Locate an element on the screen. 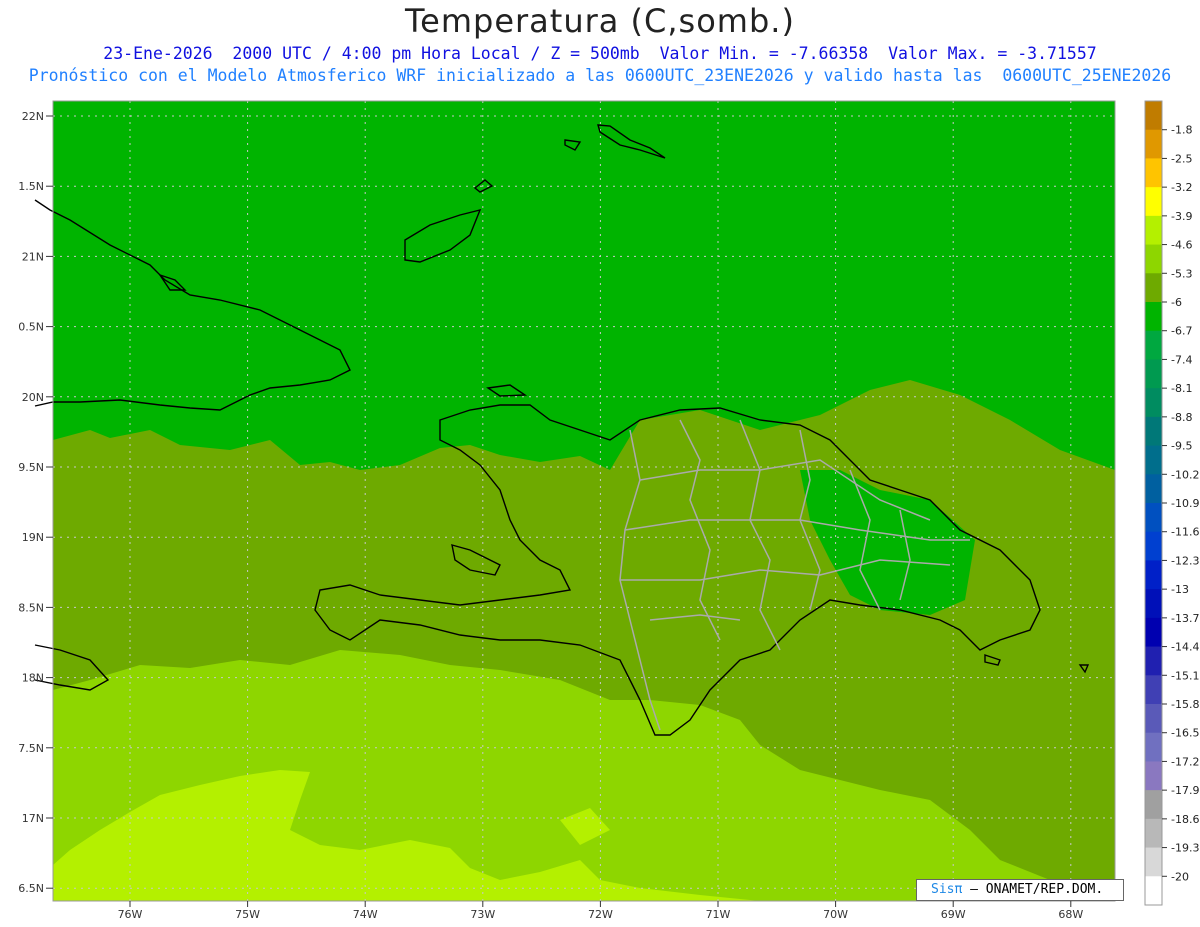  colorbar-label: -2.5 is located at coordinates (1181, 158).